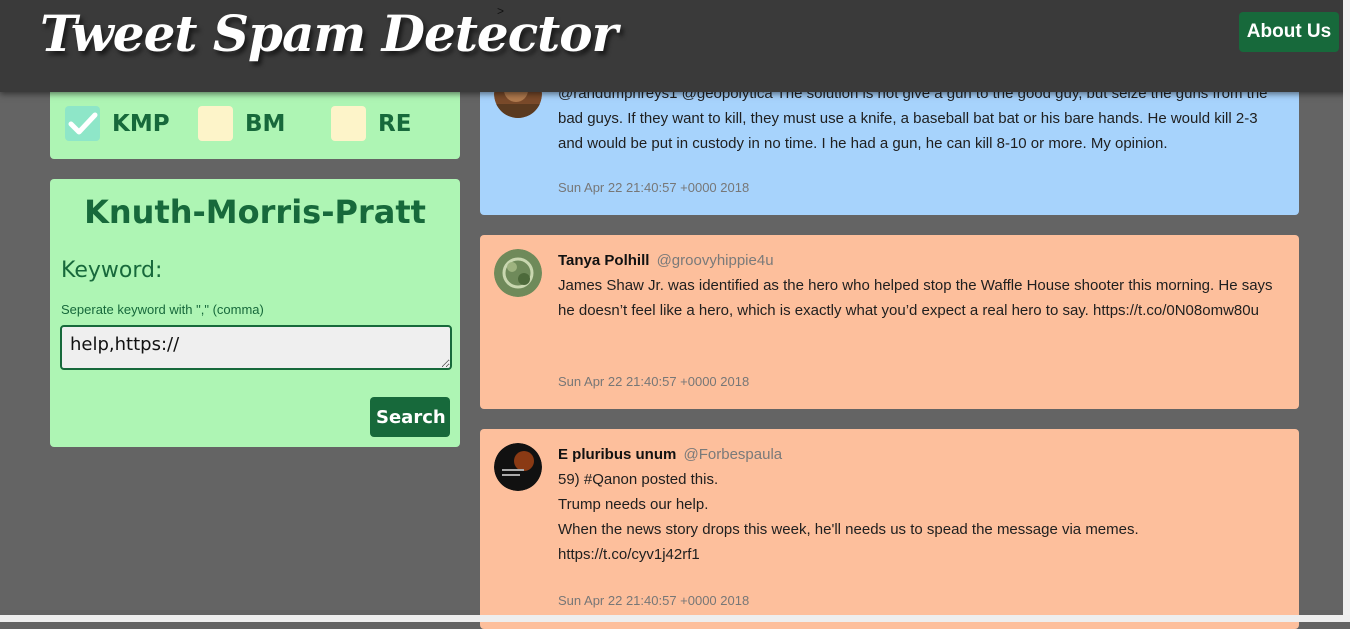  I want to click on algo-label-kmp: KMP, so click(141, 123).